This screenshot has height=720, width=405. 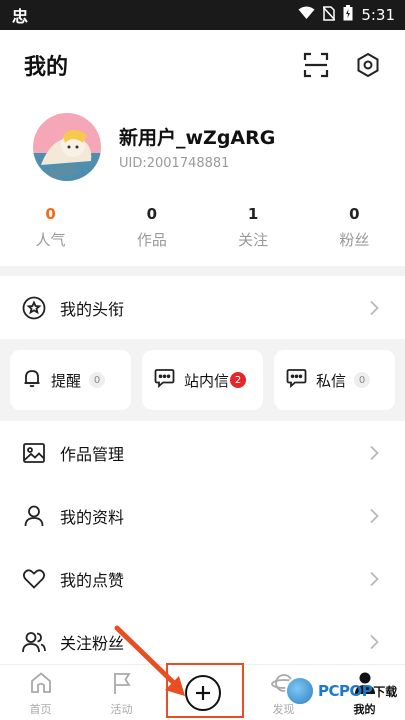 I want to click on private-message-card: 私信 0, so click(x=334, y=380).